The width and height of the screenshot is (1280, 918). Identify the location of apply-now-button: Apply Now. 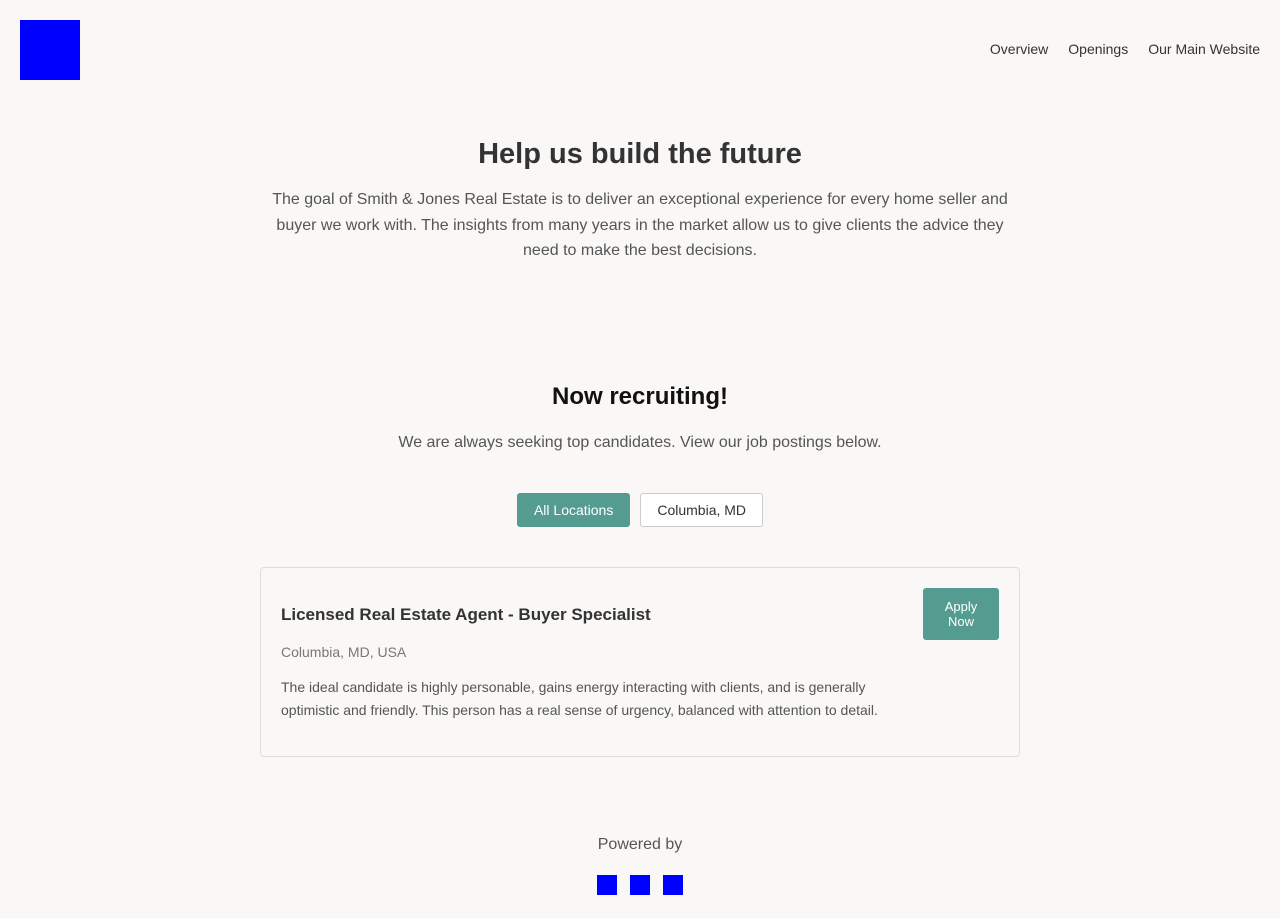
(961, 614).